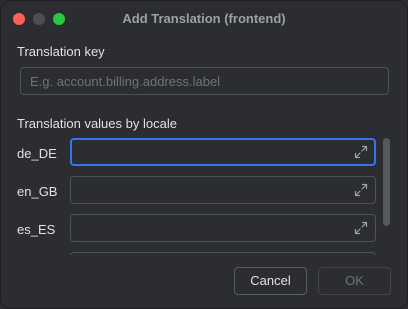  I want to click on locale-row-de-de: de_DE, so click(204, 153).